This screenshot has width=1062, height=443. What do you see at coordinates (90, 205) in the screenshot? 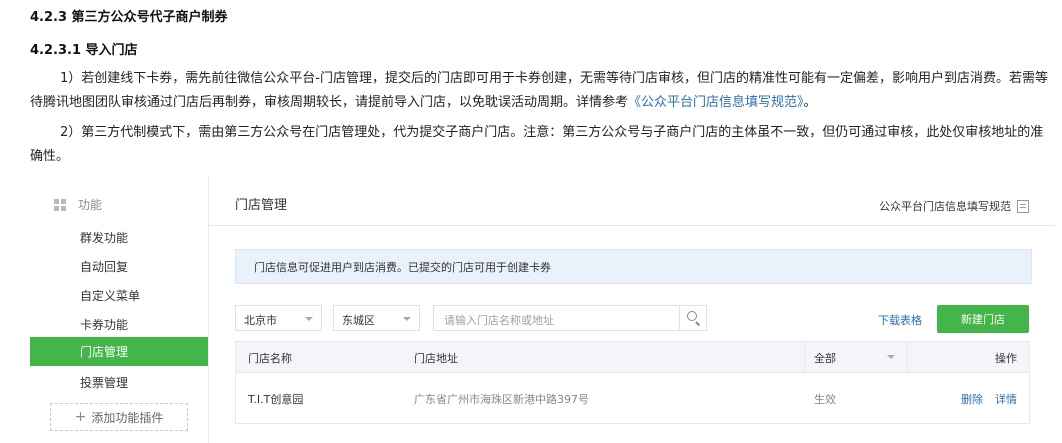
I see `sidebar-section-label: 功能` at bounding box center [90, 205].